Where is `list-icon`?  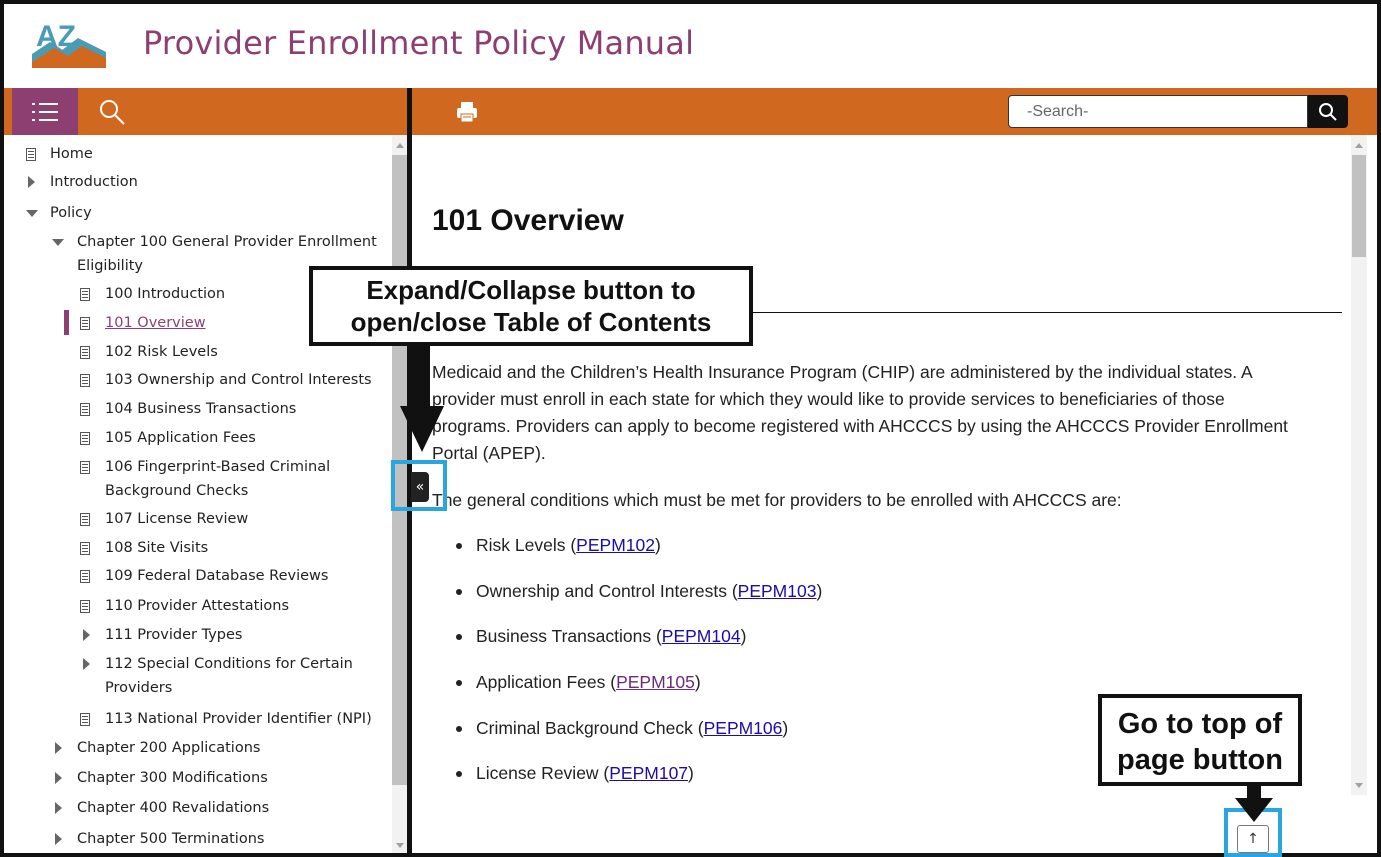 list-icon is located at coordinates (45, 111).